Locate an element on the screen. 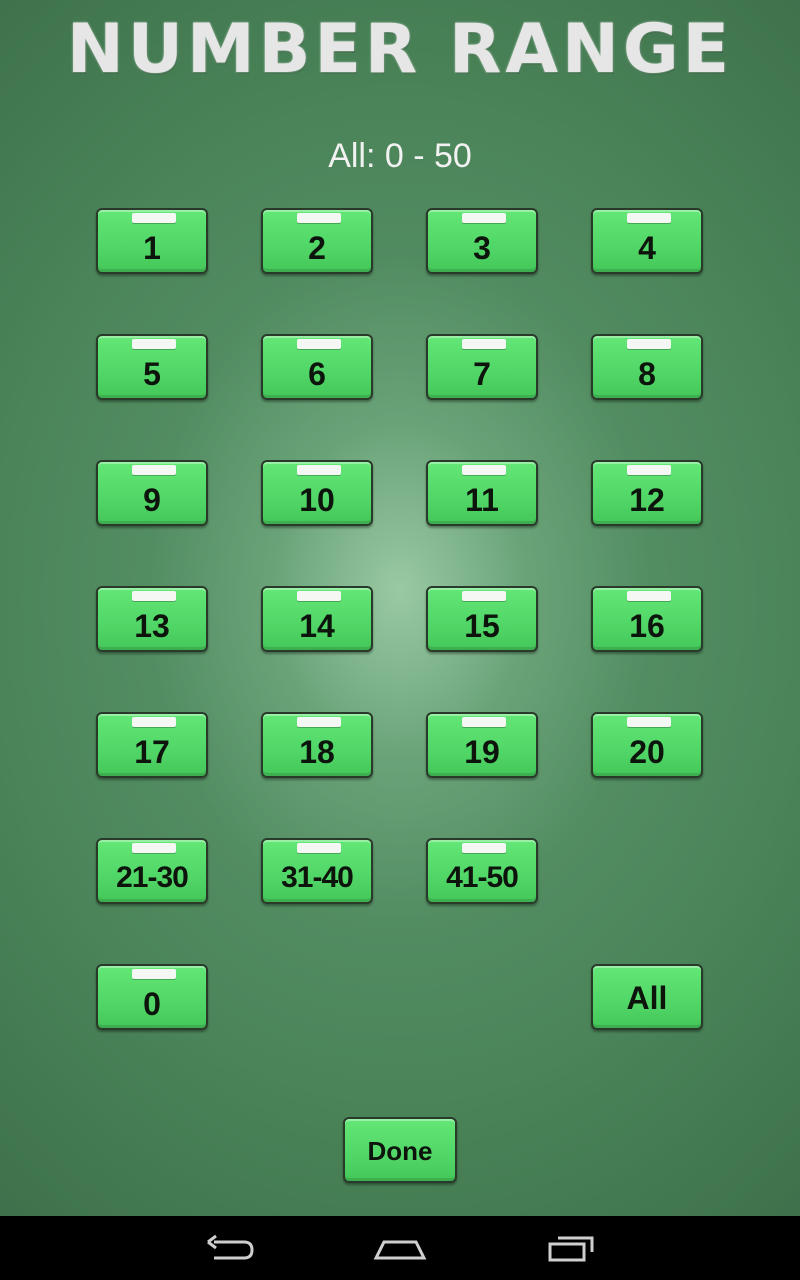 This screenshot has width=800, height=1280. number-button-7: 7 is located at coordinates (482, 367).